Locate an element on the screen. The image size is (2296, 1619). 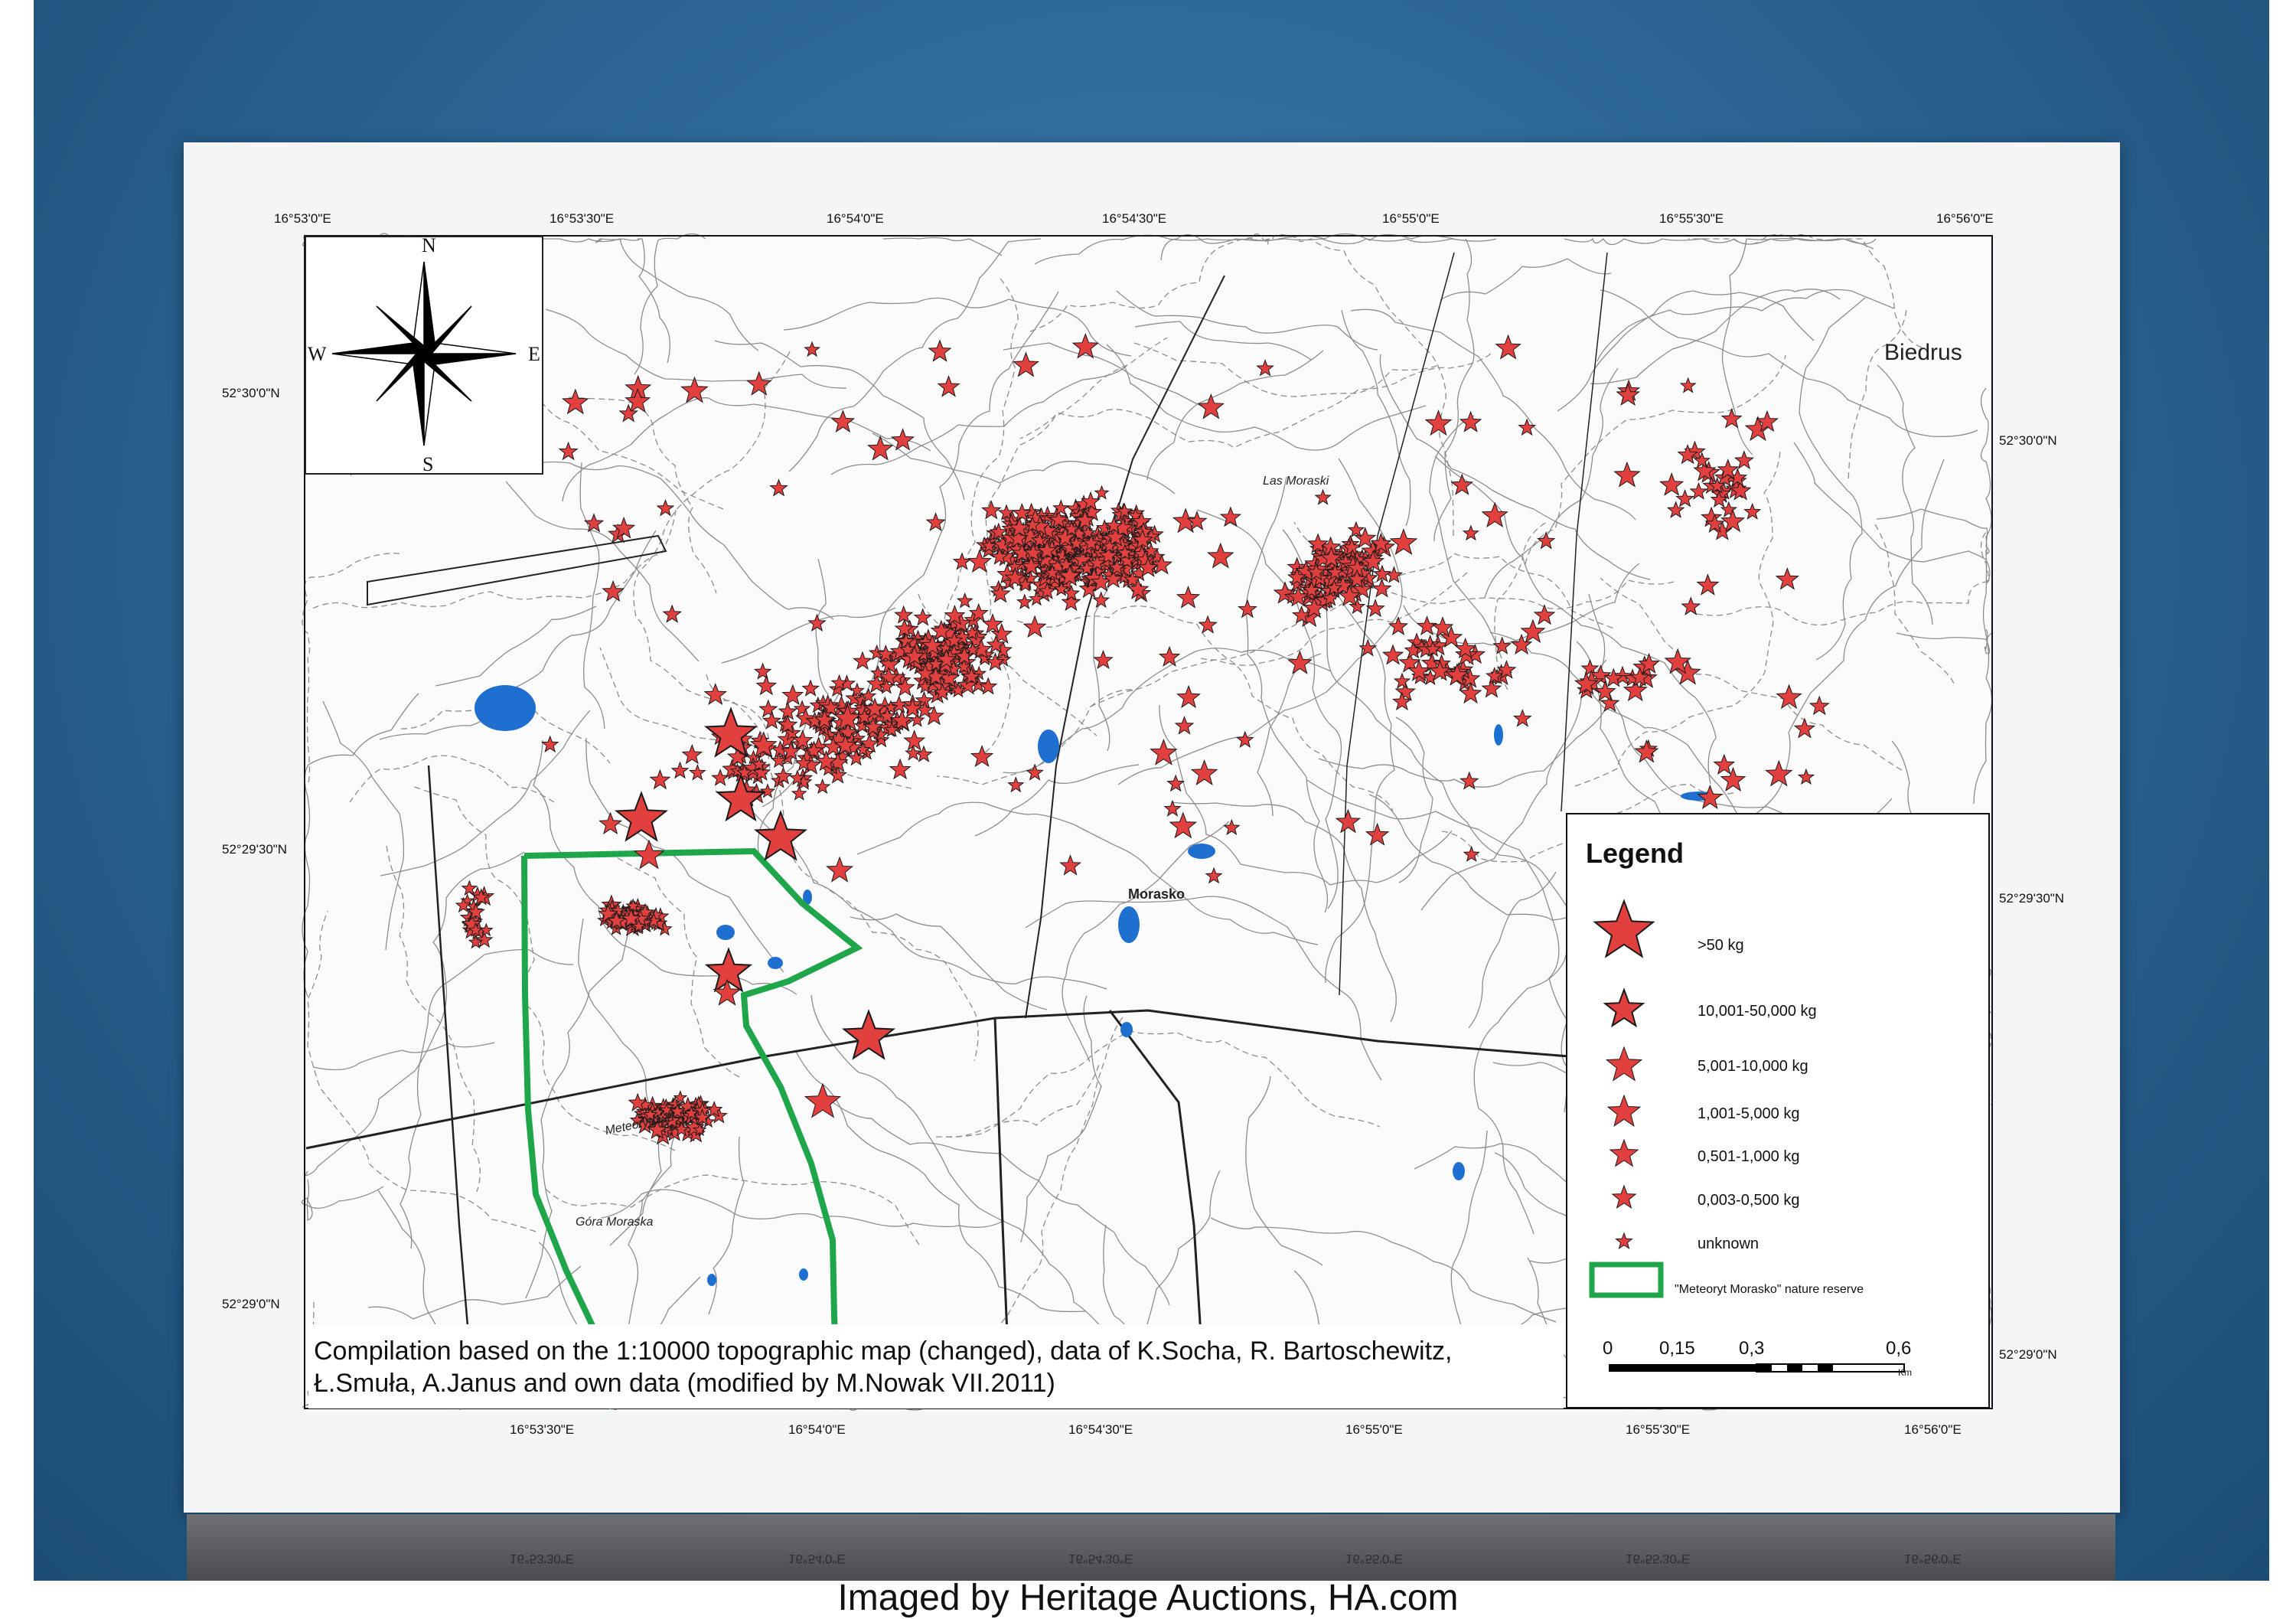
coord-right: 52°29'30"N is located at coordinates (2032, 898).